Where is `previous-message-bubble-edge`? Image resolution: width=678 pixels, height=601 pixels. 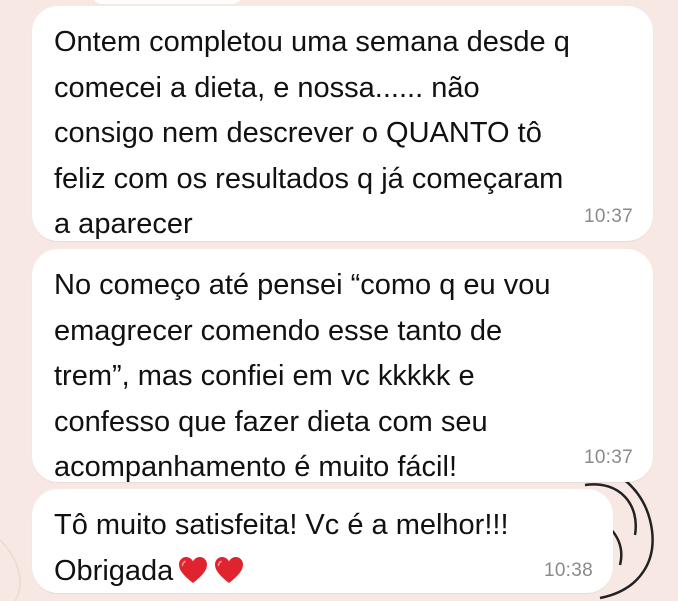
previous-message-bubble-edge is located at coordinates (167, 2).